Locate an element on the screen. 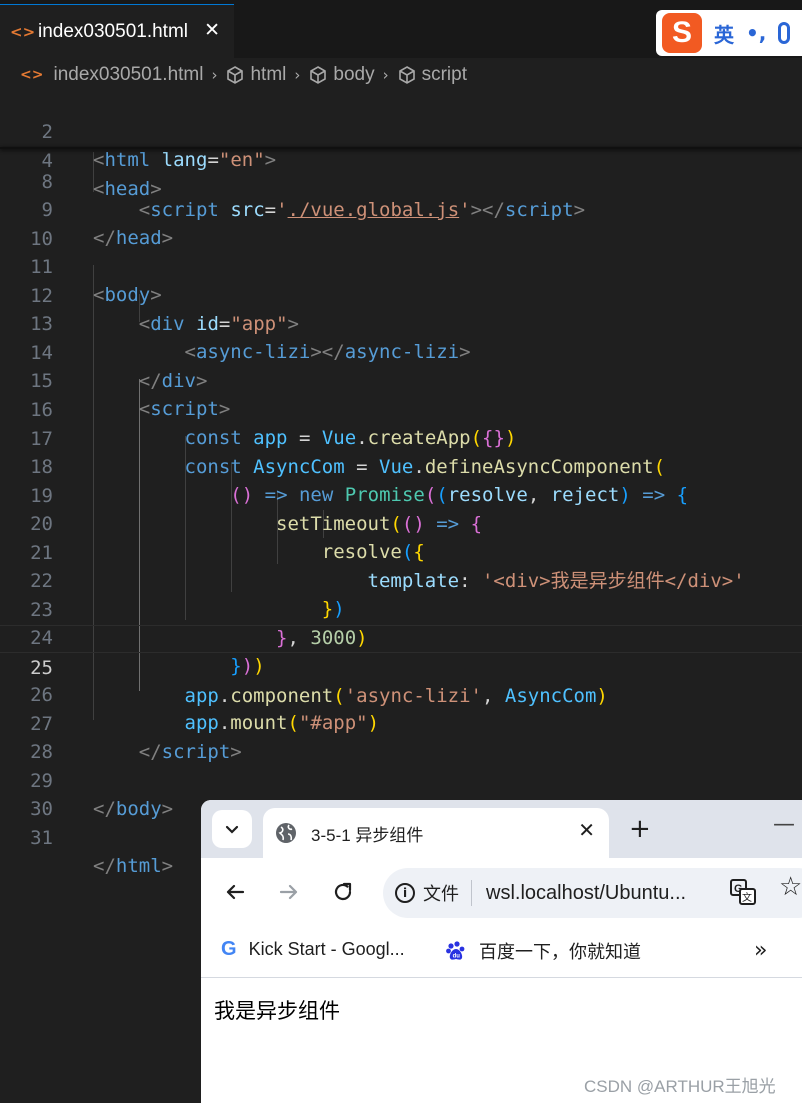 This screenshot has width=802, height=1103. code-line: 27 </script> is located at coordinates (401, 722).